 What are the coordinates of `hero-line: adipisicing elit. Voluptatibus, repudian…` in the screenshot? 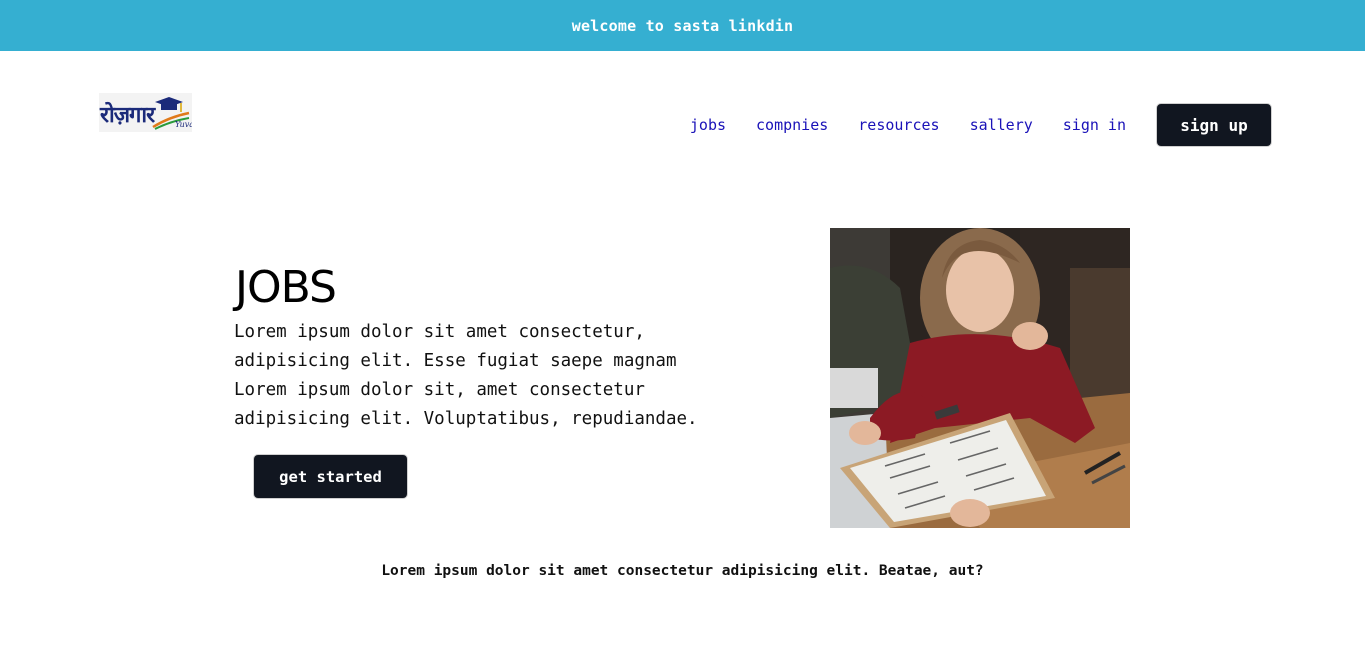 It's located at (466, 419).